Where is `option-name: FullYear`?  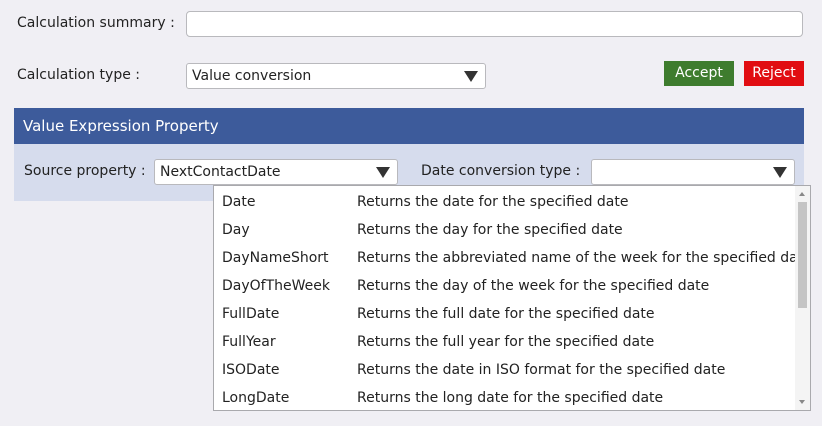
option-name: FullYear is located at coordinates (249, 342).